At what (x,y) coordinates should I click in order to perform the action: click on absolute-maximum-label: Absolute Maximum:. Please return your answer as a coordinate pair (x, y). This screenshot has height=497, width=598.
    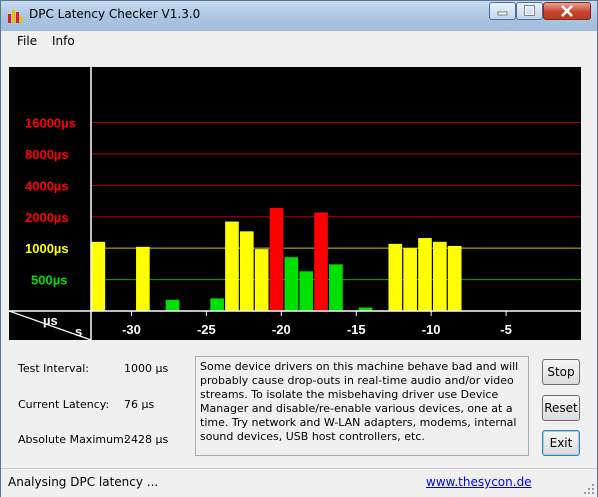
    Looking at the image, I should click on (73, 439).